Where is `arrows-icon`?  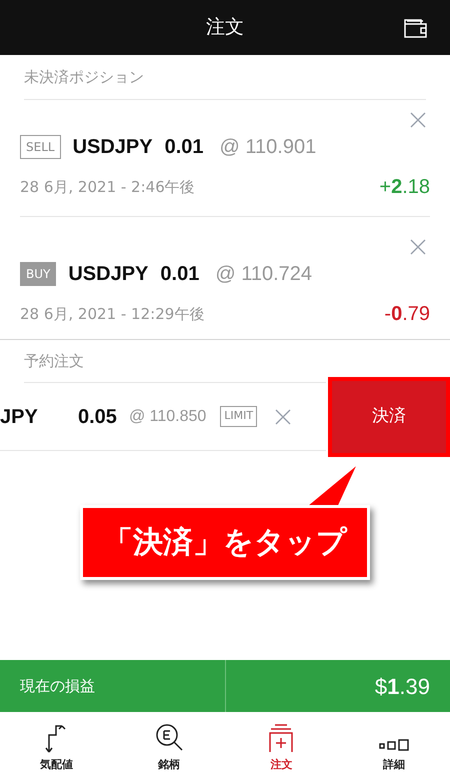
arrows-icon is located at coordinates (56, 737).